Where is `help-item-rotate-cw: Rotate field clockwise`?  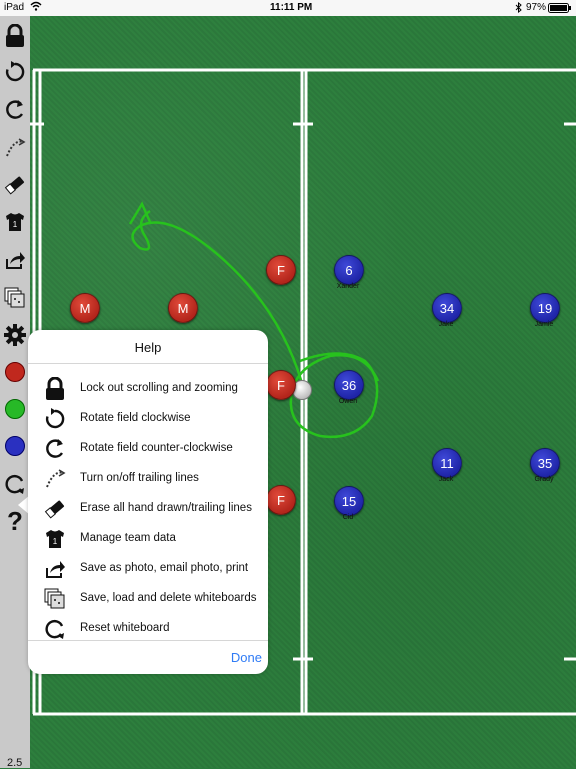 help-item-rotate-cw: Rotate field clockwise is located at coordinates (155, 419).